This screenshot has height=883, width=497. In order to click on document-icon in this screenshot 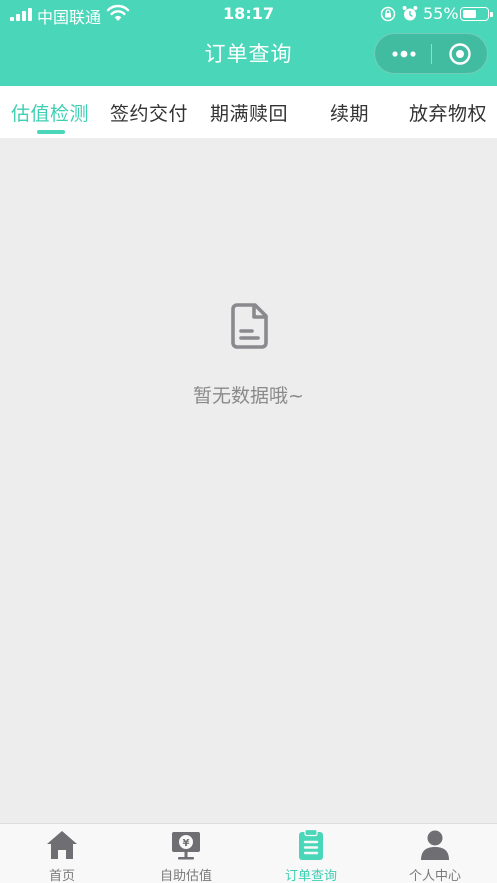, I will do `click(249, 326)`.